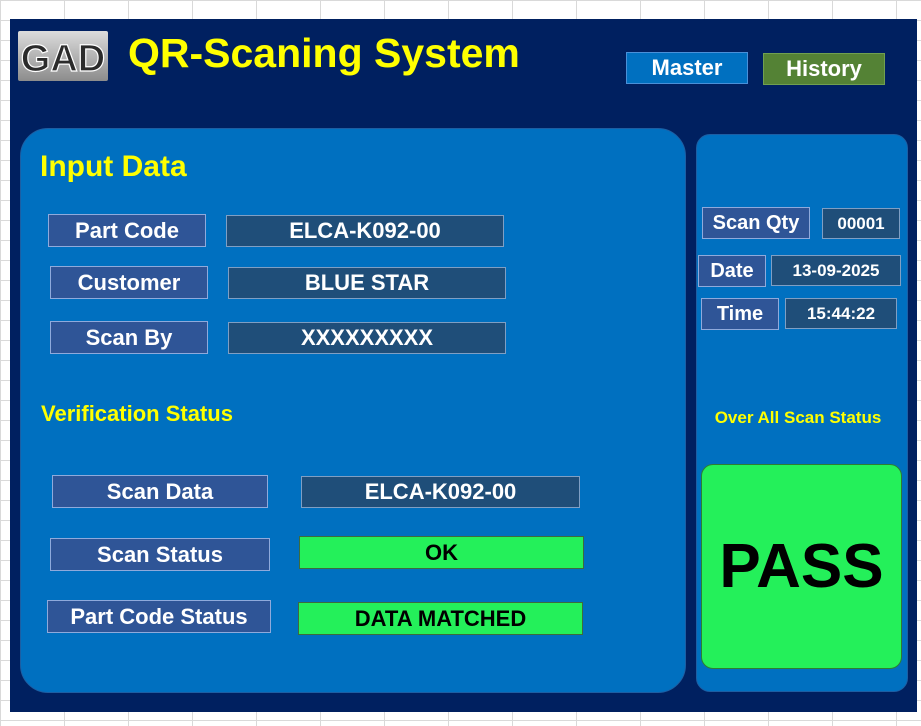 This screenshot has height=726, width=921. What do you see at coordinates (113, 166) in the screenshot?
I see `input-data-heading: Input Data` at bounding box center [113, 166].